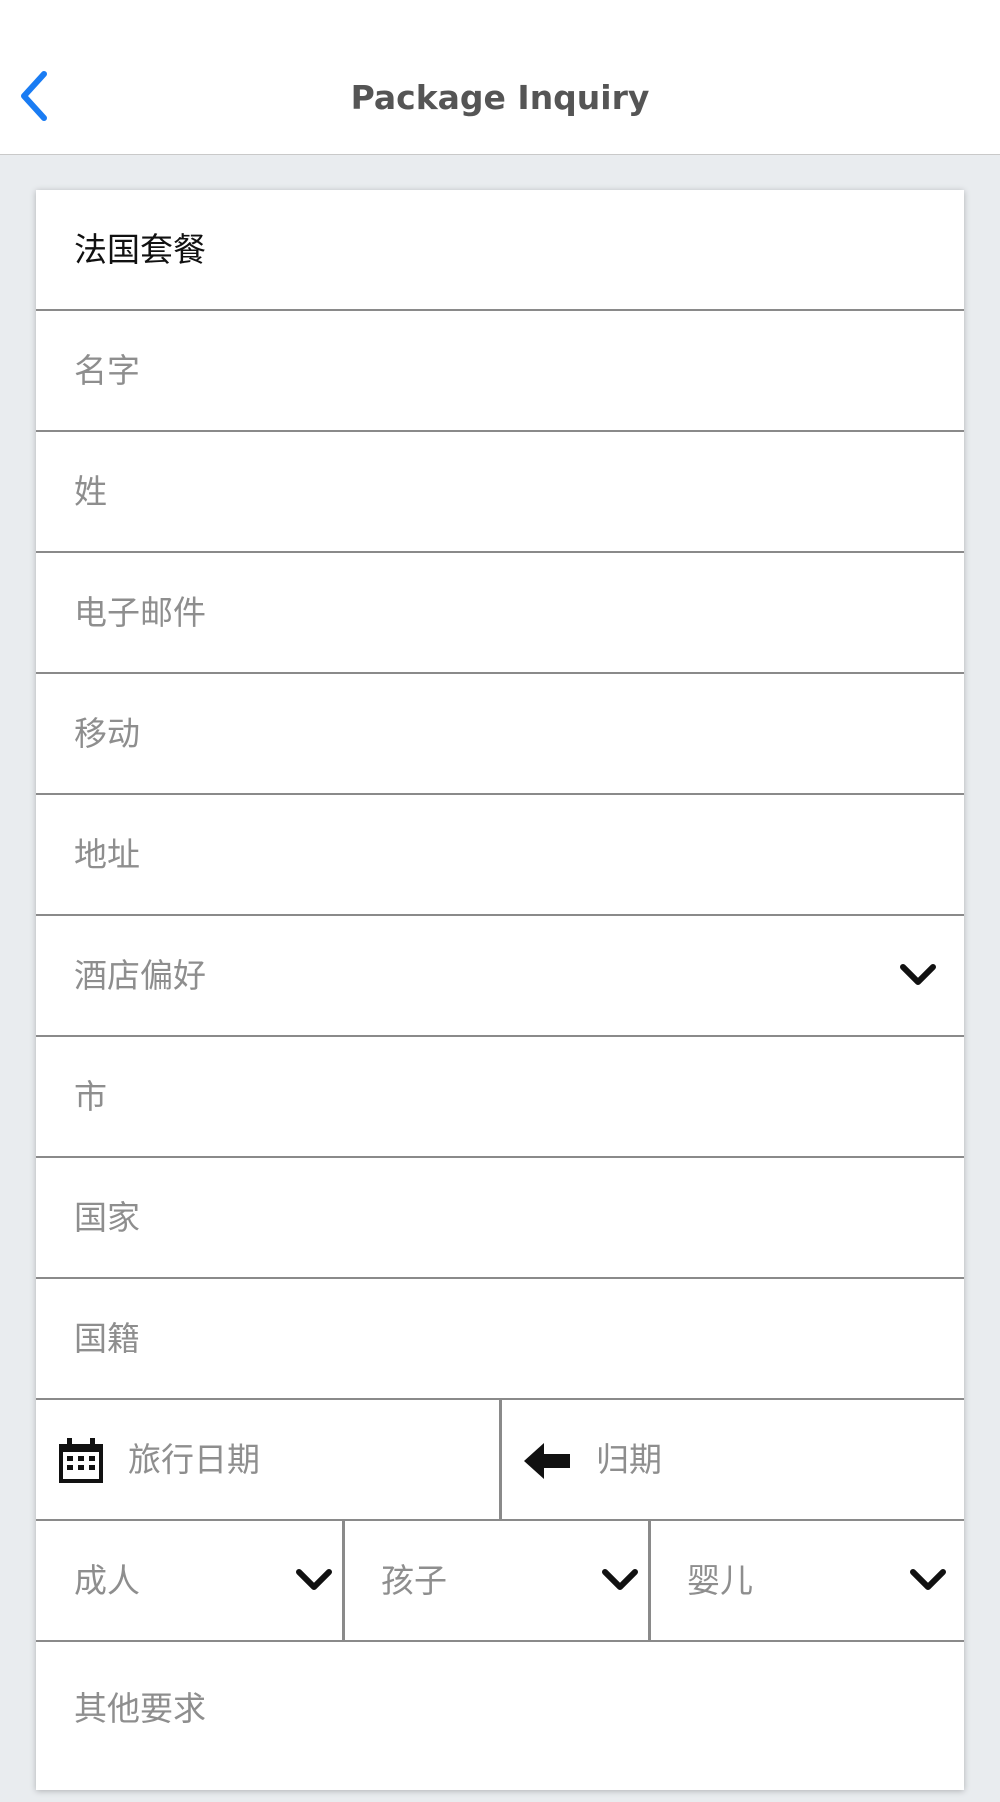 The height and width of the screenshot is (1802, 1000). Describe the element at coordinates (140, 249) in the screenshot. I see `package-name: 法国套餐` at that location.